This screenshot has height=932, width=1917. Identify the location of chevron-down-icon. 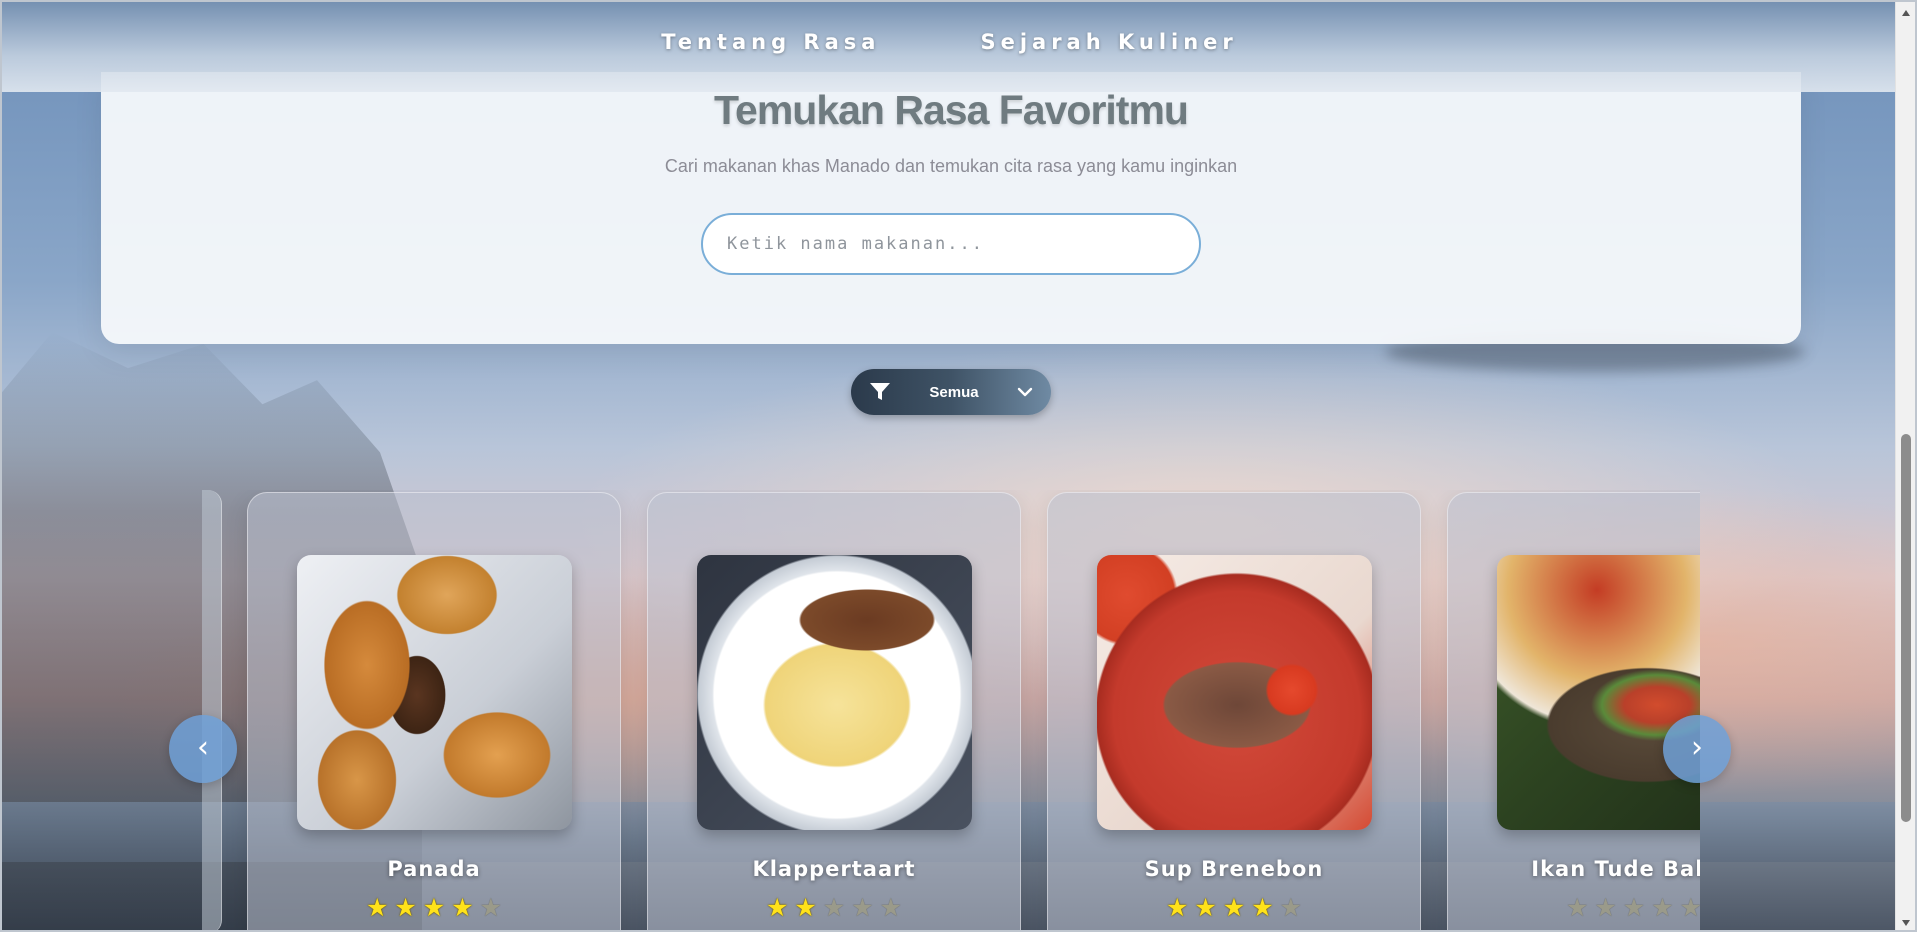
(1025, 392).